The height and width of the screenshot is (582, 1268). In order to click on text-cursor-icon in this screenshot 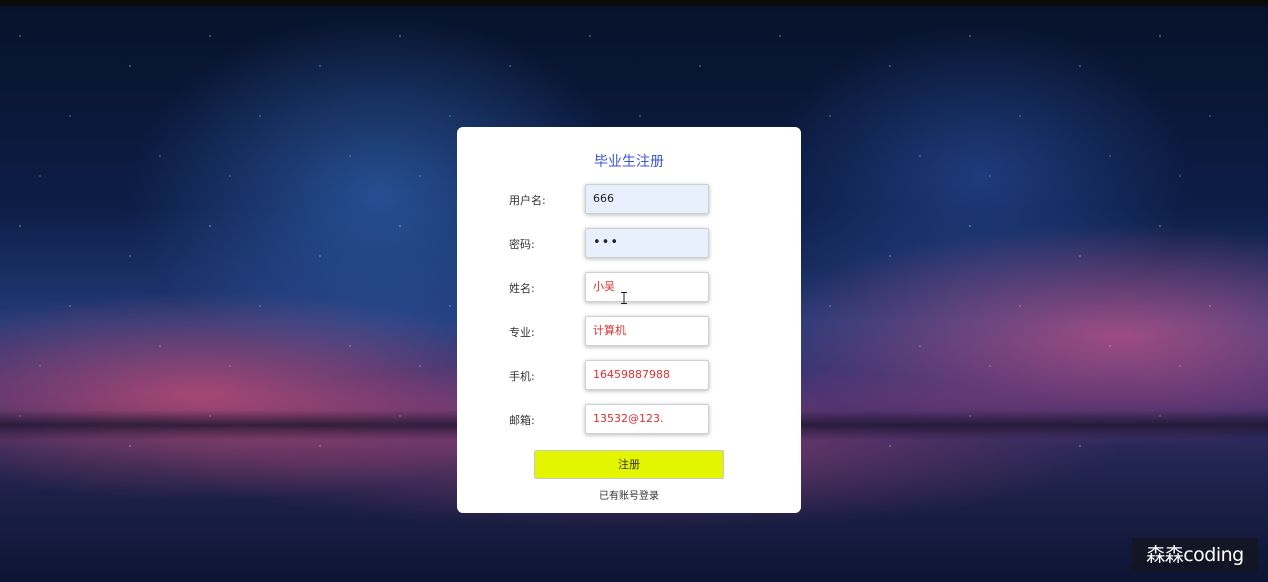, I will do `click(624, 298)`.